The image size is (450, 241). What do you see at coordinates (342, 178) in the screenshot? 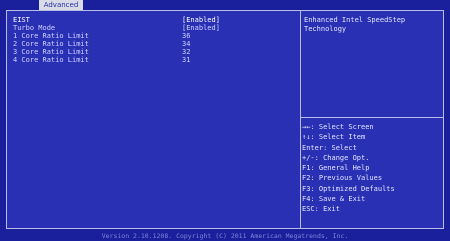
I see `key-f2: F2: Previous Values` at bounding box center [342, 178].